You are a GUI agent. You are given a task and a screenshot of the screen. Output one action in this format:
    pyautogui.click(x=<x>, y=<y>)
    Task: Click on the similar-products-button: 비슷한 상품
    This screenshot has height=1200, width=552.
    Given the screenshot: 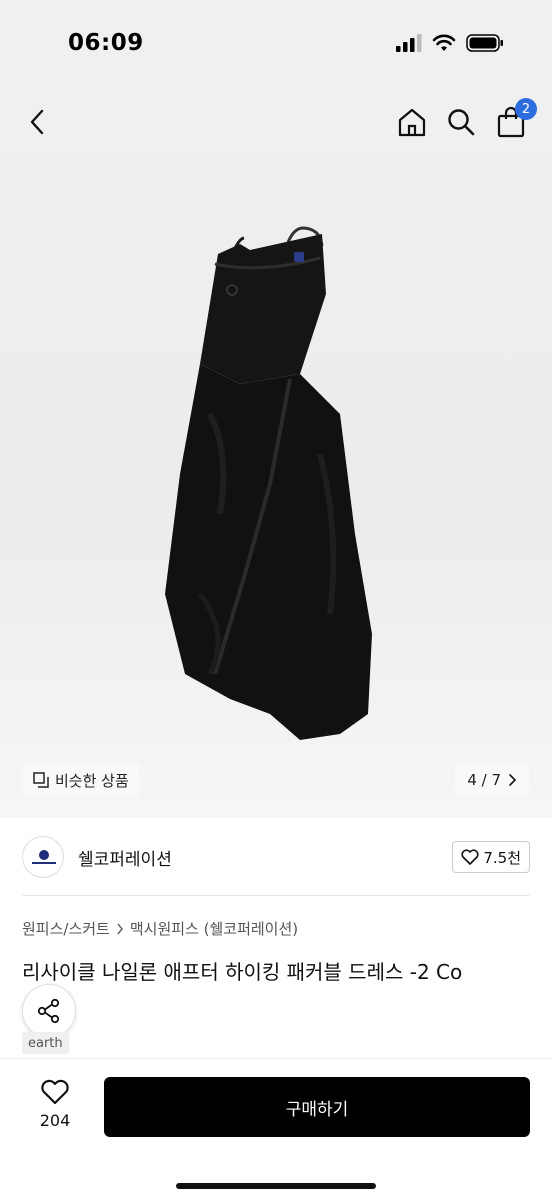 What is the action you would take?
    pyautogui.click(x=81, y=780)
    